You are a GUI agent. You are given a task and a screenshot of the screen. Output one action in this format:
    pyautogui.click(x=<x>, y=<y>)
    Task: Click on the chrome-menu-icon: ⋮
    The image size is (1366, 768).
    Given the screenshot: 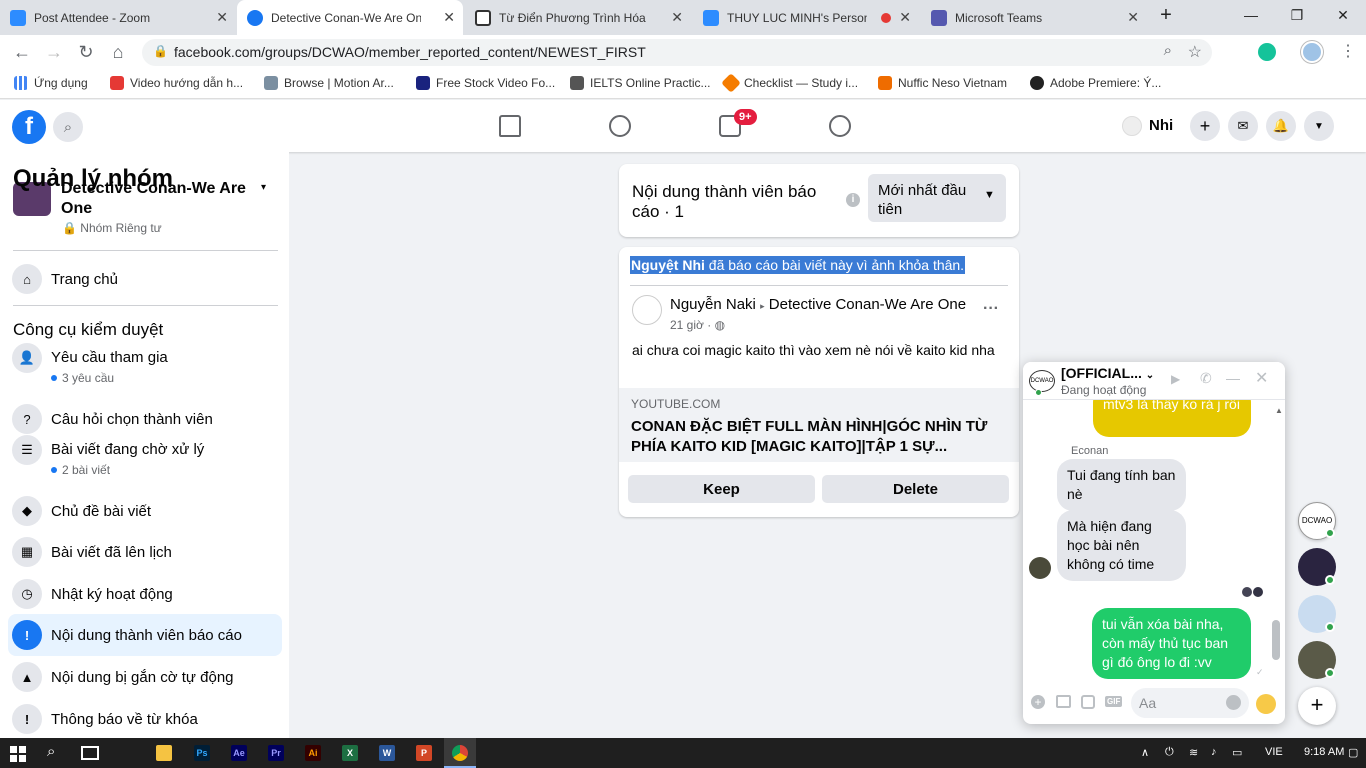 What is the action you would take?
    pyautogui.click(x=1348, y=51)
    